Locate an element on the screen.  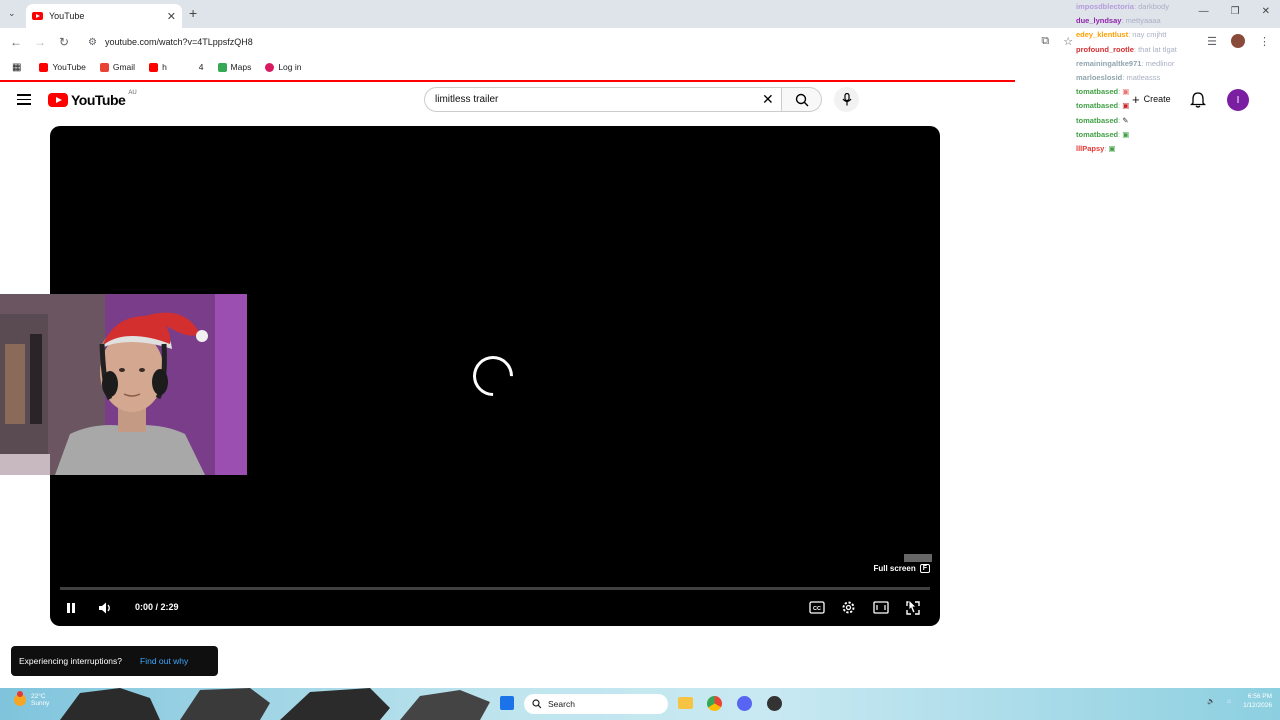
url-text: youtube.com/watch?v=4TLppsfzQH8 is located at coordinates (178, 42).